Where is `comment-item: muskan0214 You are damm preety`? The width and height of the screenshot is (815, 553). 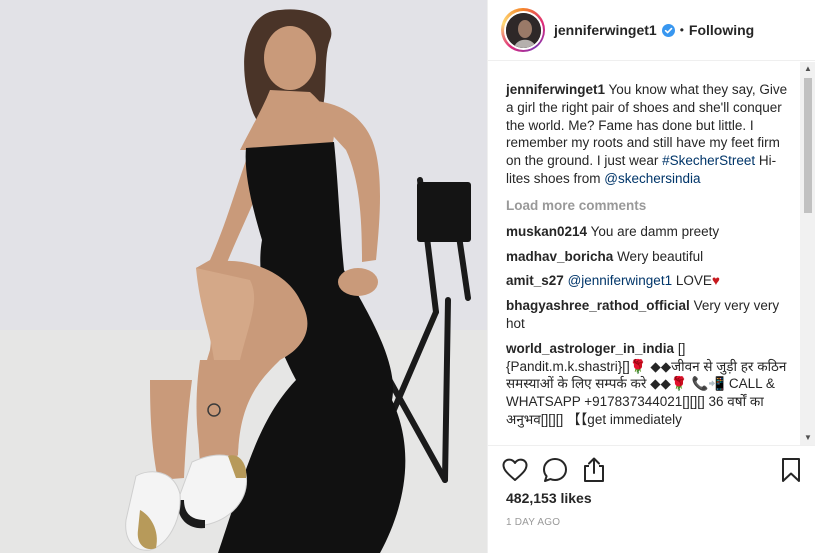 comment-item: muskan0214 You are damm preety is located at coordinates (648, 232).